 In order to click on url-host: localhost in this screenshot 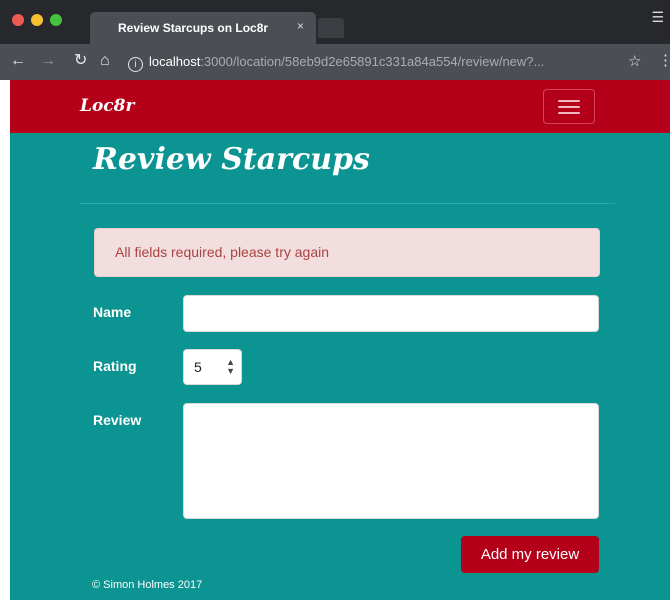, I will do `click(175, 61)`.